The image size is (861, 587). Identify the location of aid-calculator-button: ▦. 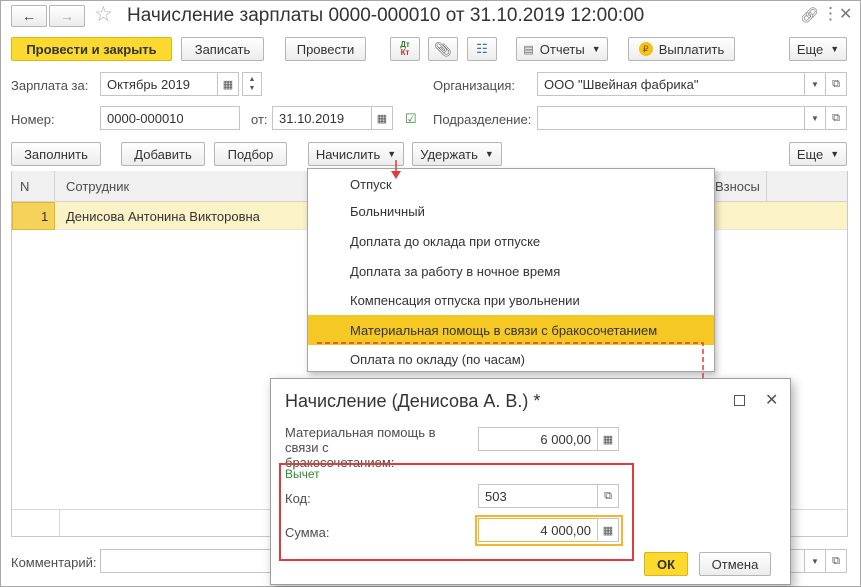
(608, 439).